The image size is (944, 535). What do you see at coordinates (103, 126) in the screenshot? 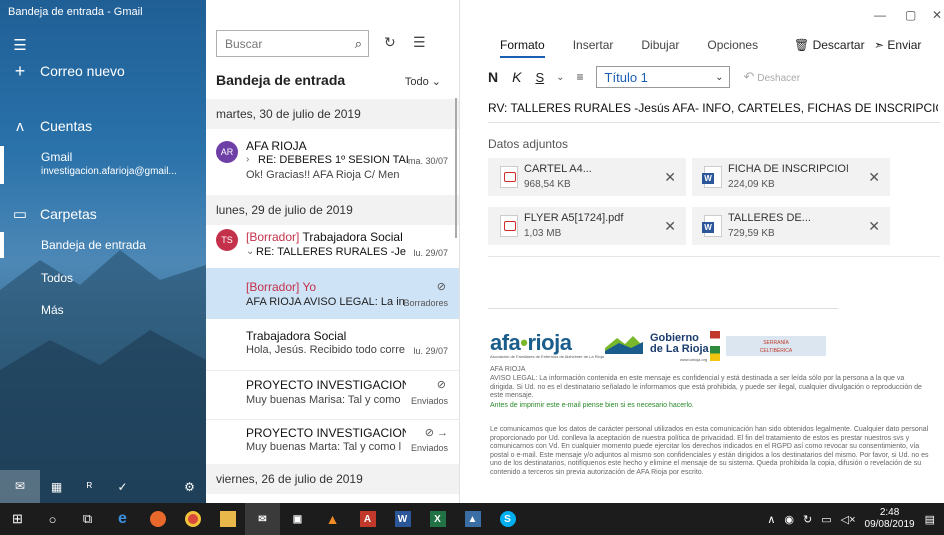
I see `accounts-button: ᴧ Cuentas` at bounding box center [103, 126].